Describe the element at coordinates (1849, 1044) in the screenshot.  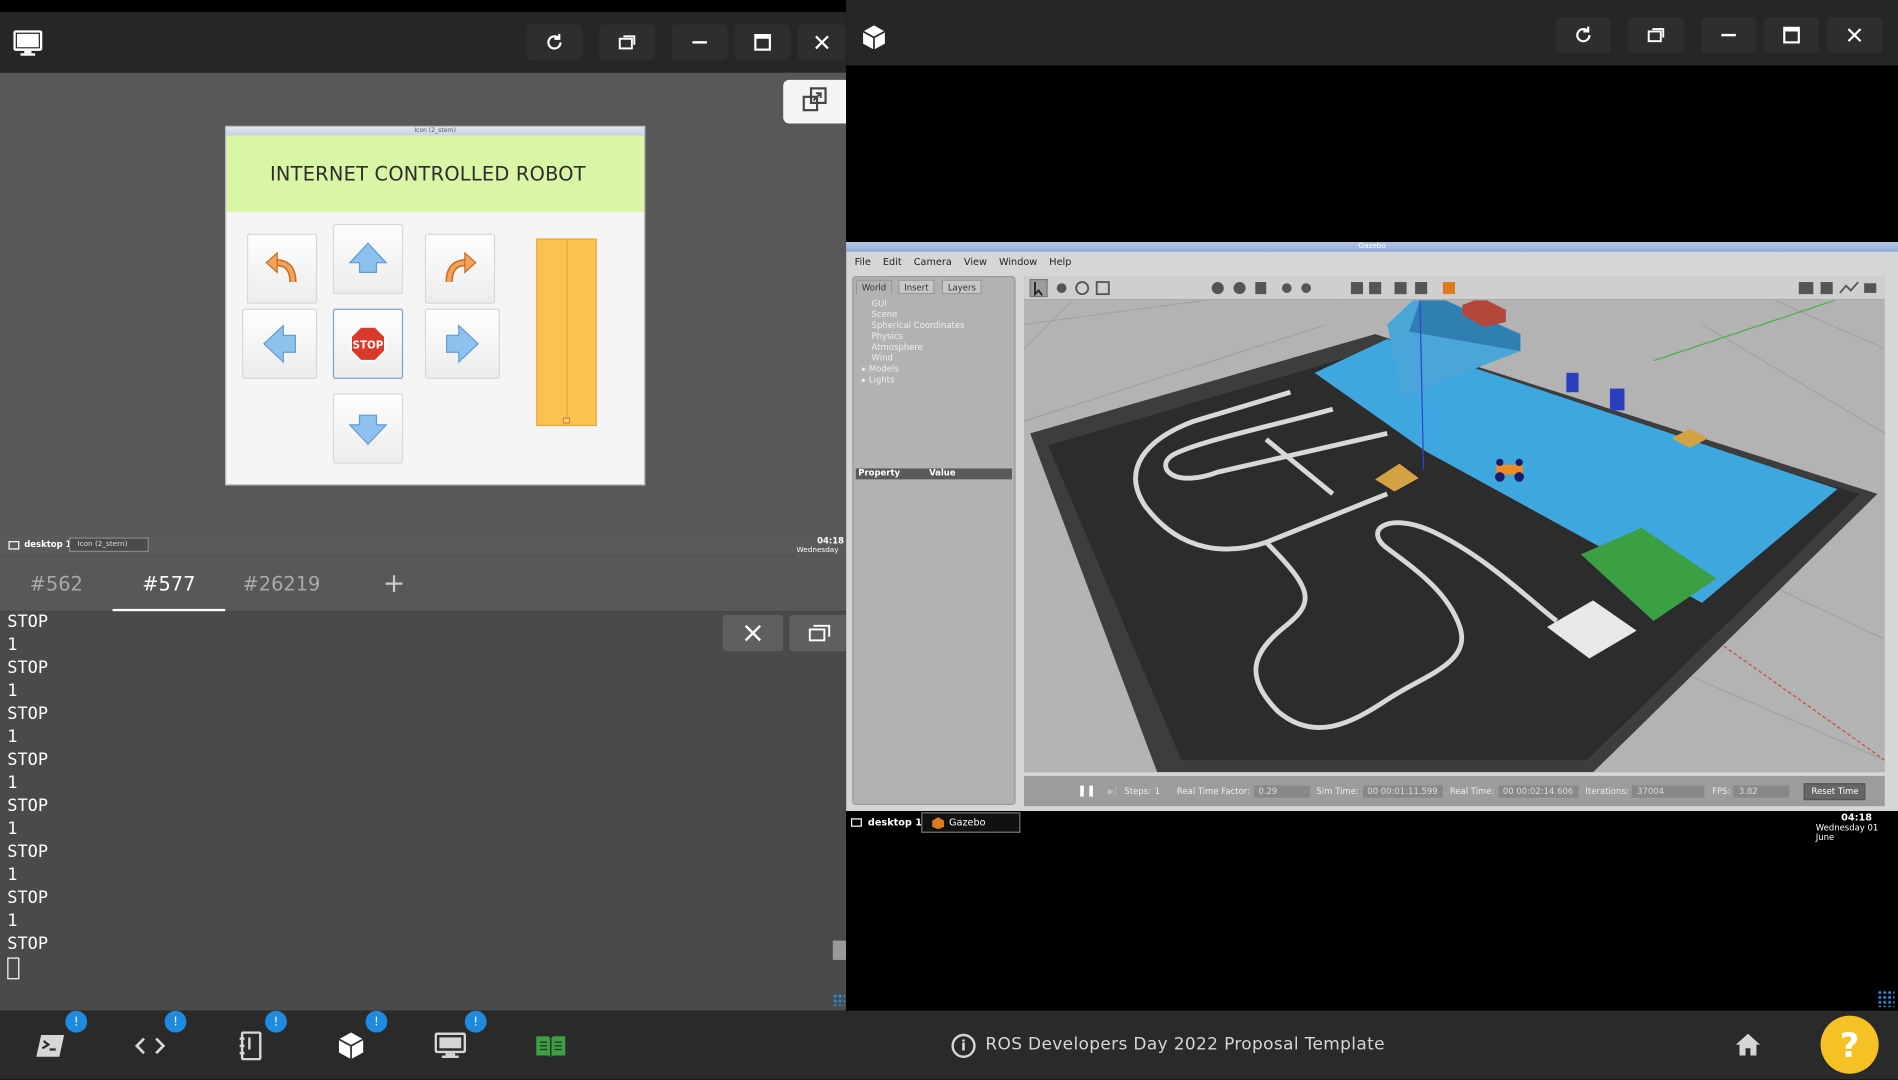
I see `help-button: ?` at that location.